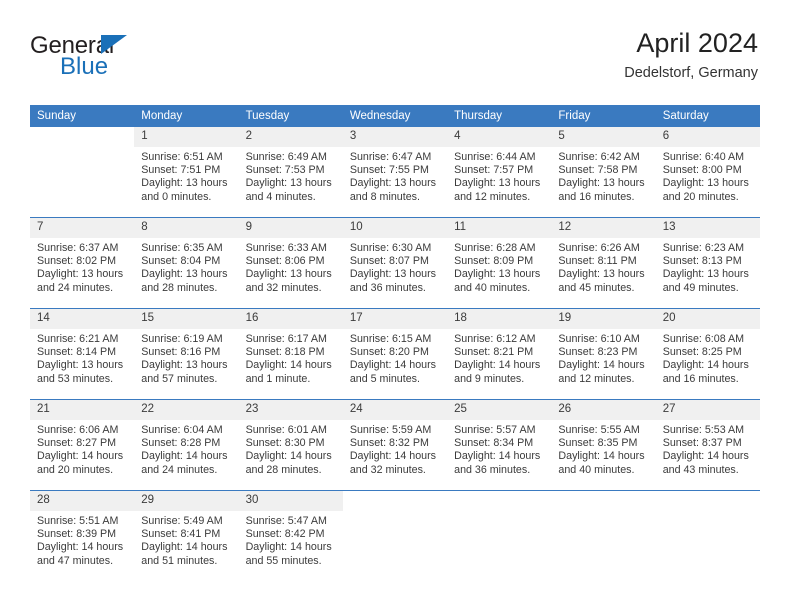 The image size is (792, 612). I want to click on day-detail-line: Sunset: 8:18 PM, so click(285, 352).